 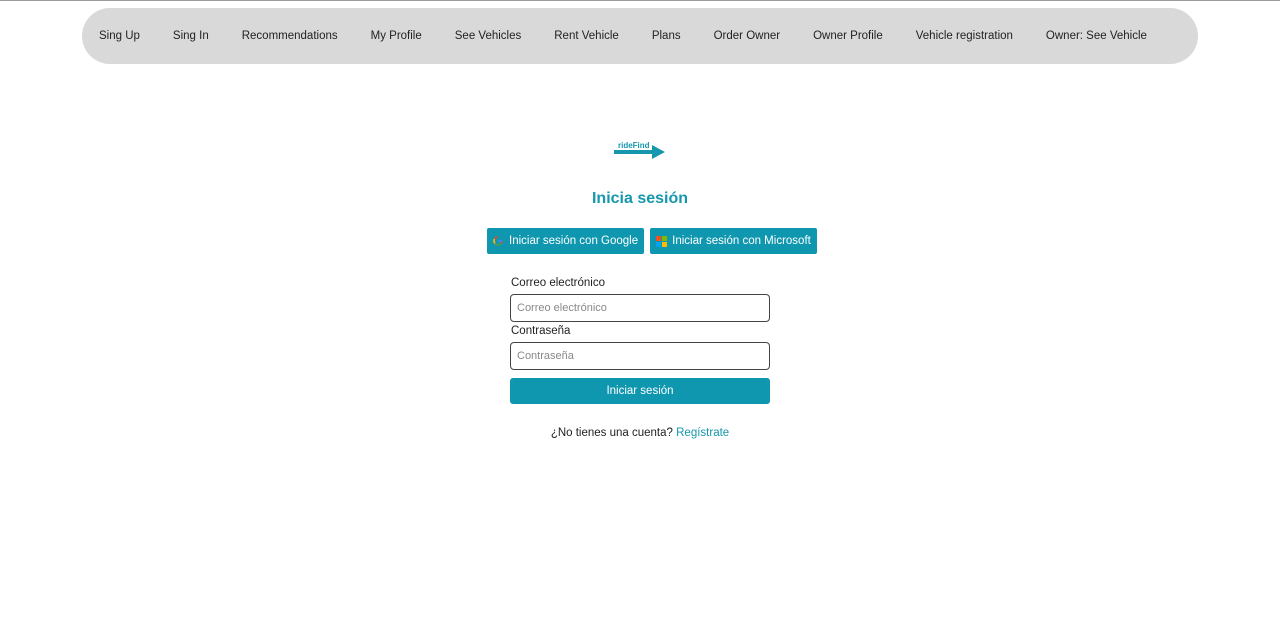 What do you see at coordinates (848, 36) in the screenshot?
I see `nav-item-owner-profile: Owner Profile` at bounding box center [848, 36].